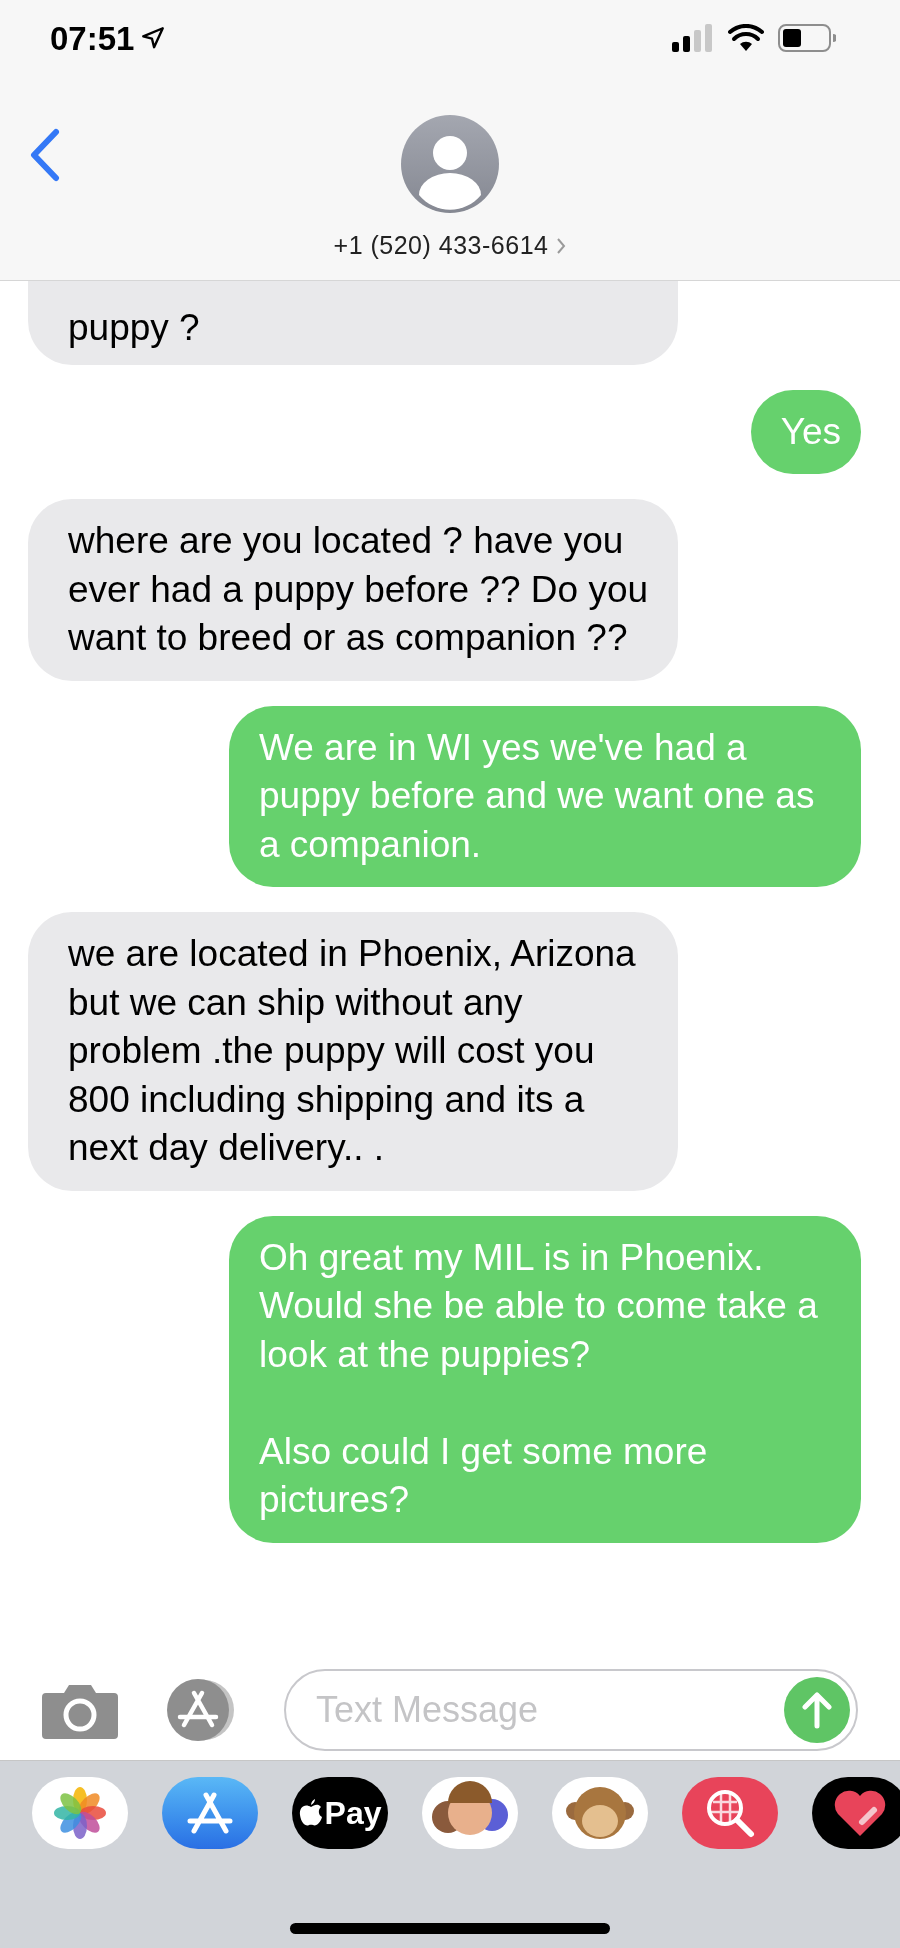 This screenshot has height=1948, width=900. What do you see at coordinates (353, 1051) in the screenshot?
I see `received-message-bubble: we are located in Phoenix, Arizona but we can ship without any problem .the puppy will cost you 800 including shipping and its a next day delivery.. .` at bounding box center [353, 1051].